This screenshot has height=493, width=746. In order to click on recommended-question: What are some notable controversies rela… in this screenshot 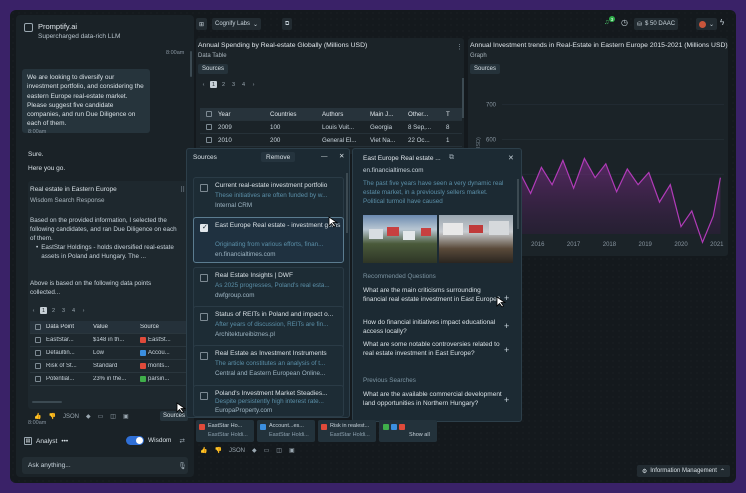, I will do `click(433, 349)`.